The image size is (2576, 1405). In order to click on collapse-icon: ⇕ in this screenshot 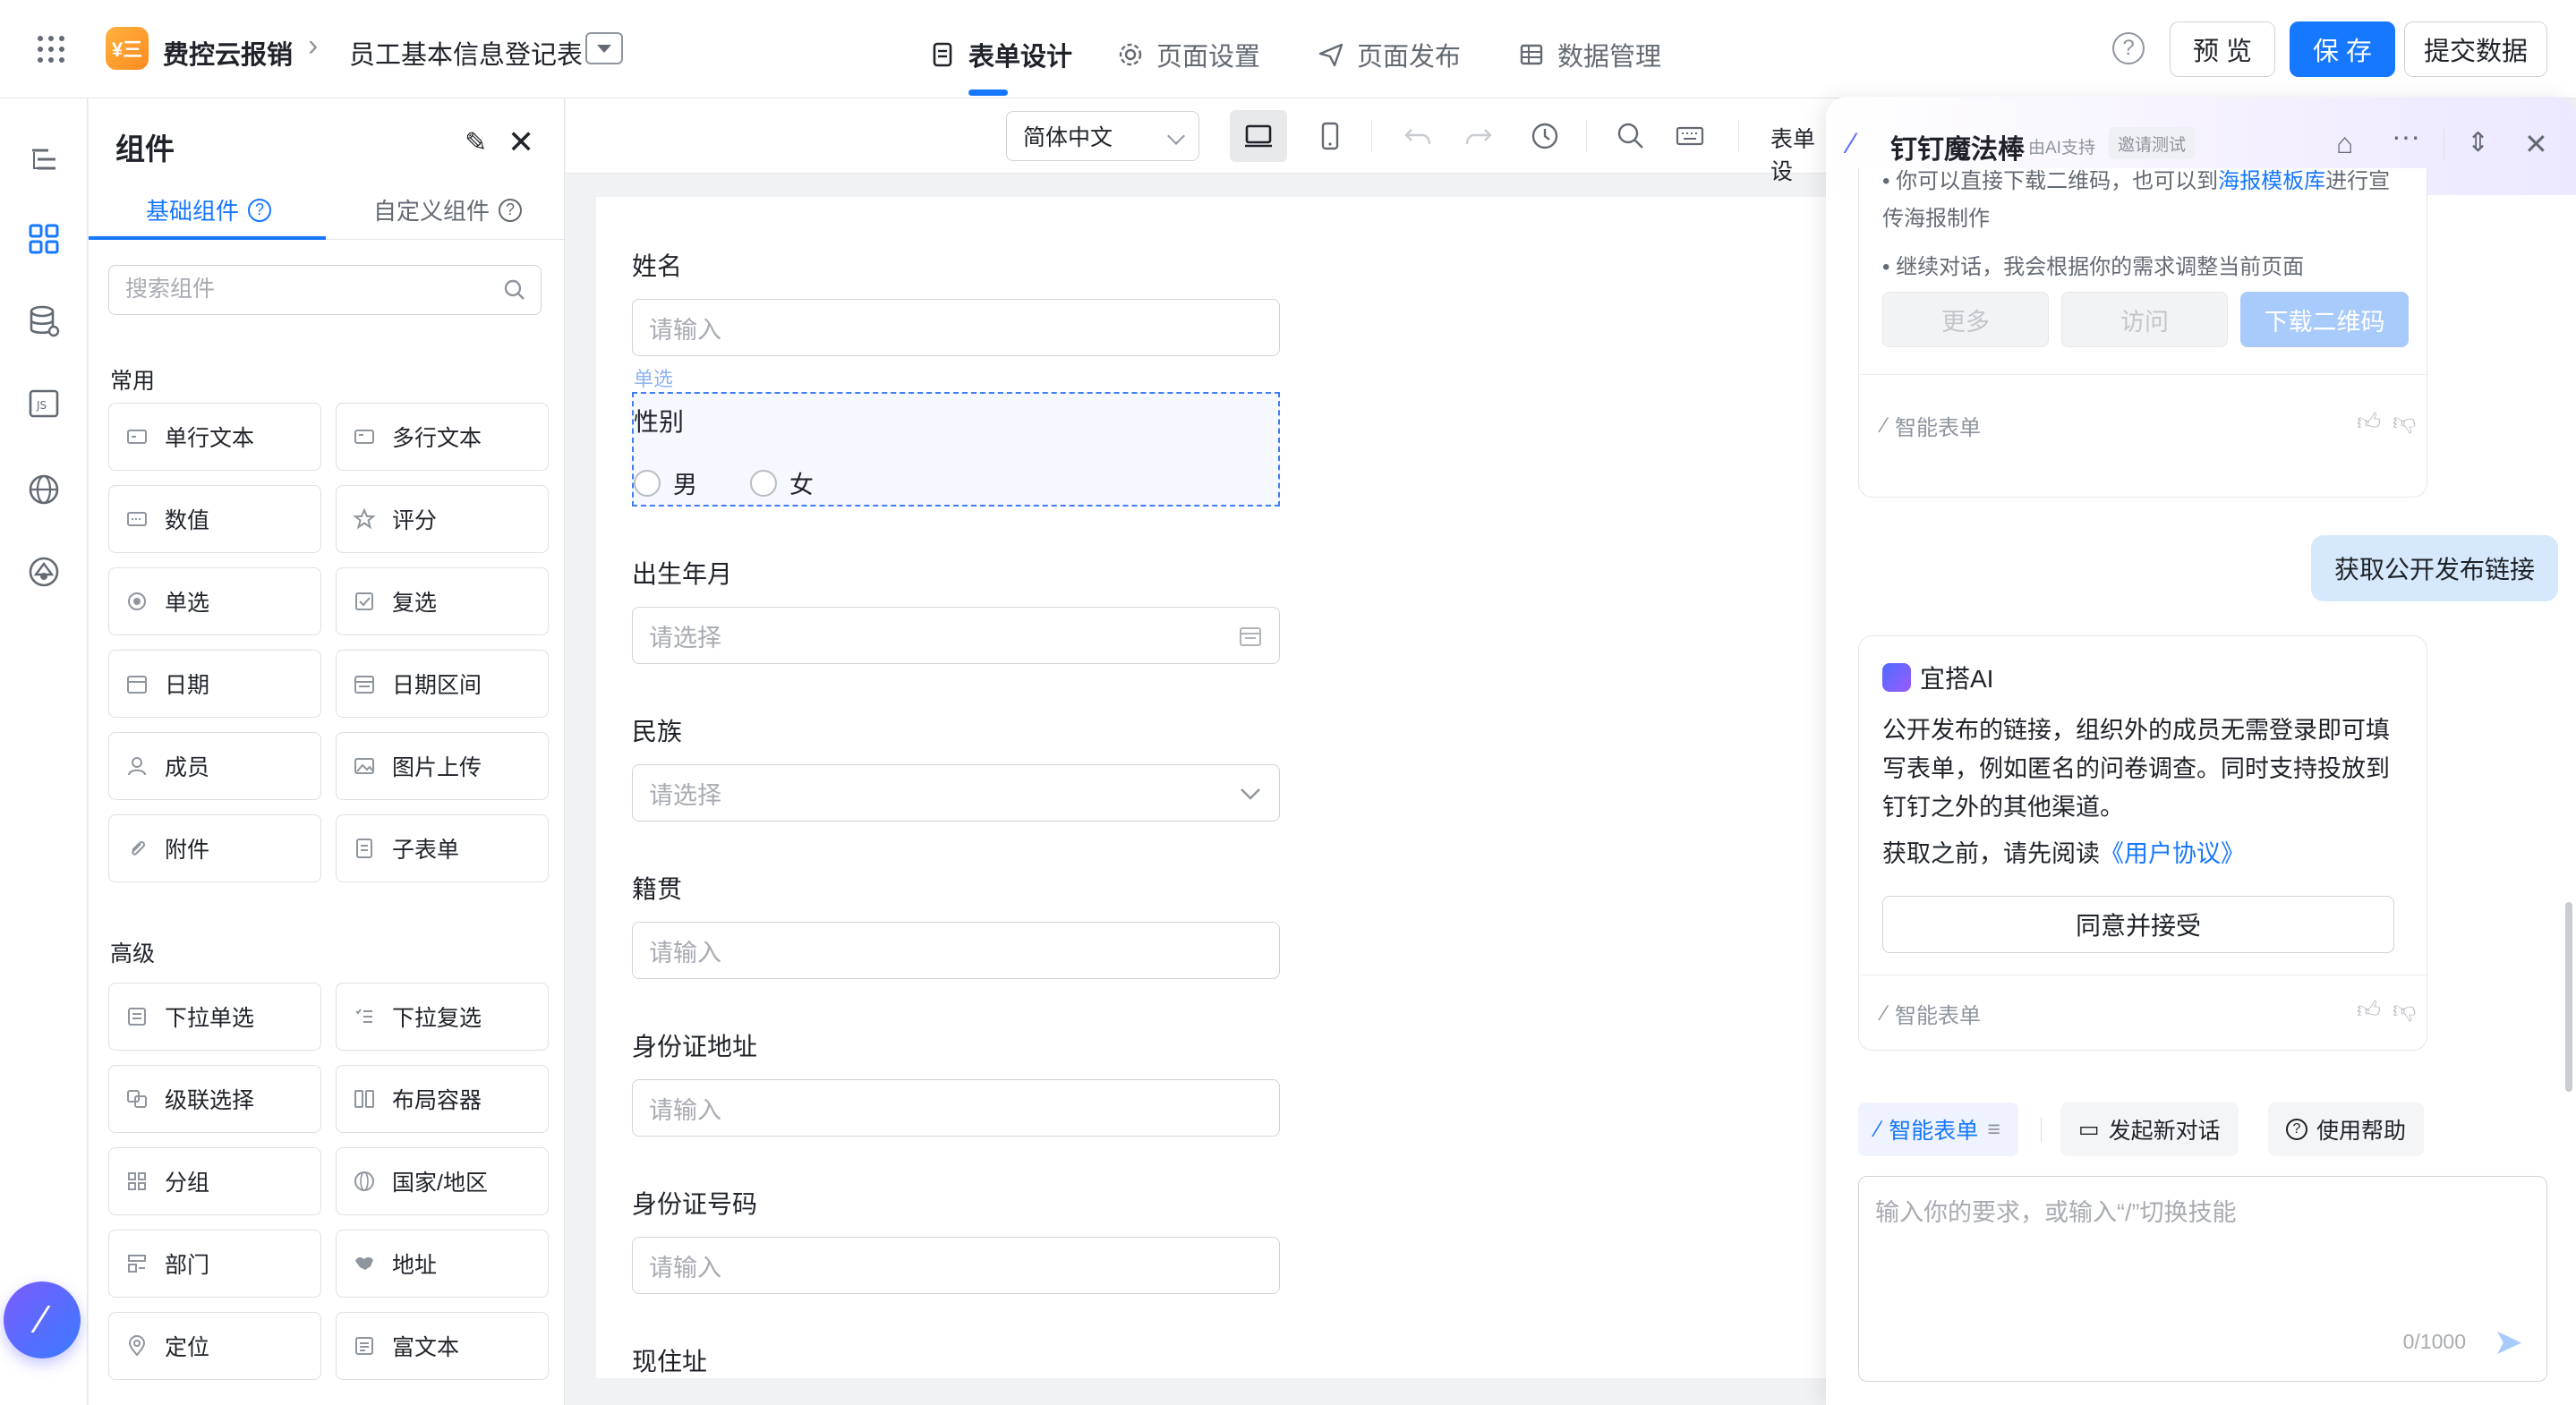, I will do `click(2478, 142)`.